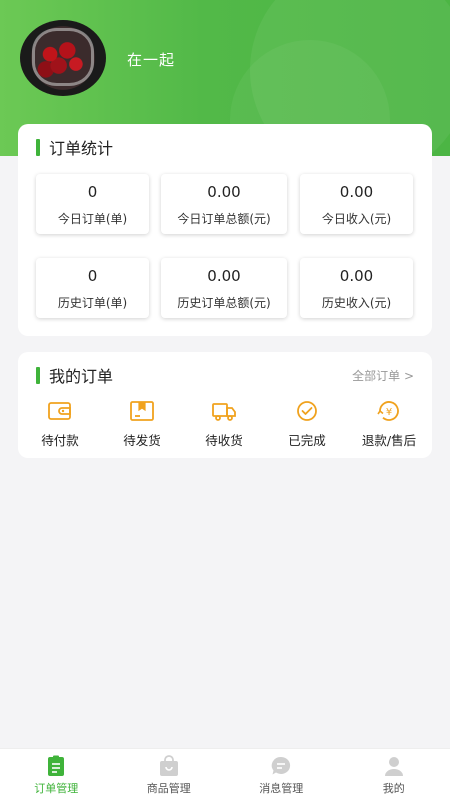  Describe the element at coordinates (56, 788) in the screenshot. I see `tab-label: 订单管理` at that location.